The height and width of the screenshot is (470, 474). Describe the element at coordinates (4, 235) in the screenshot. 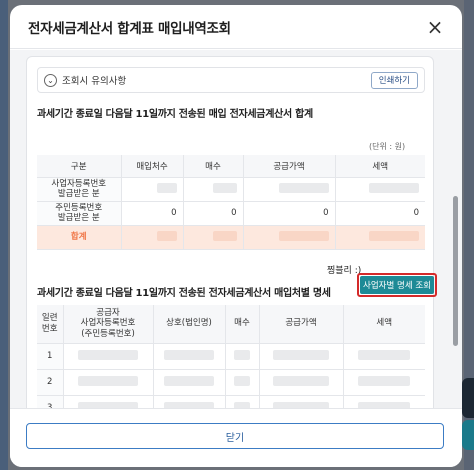

I see `backdrop-left` at that location.